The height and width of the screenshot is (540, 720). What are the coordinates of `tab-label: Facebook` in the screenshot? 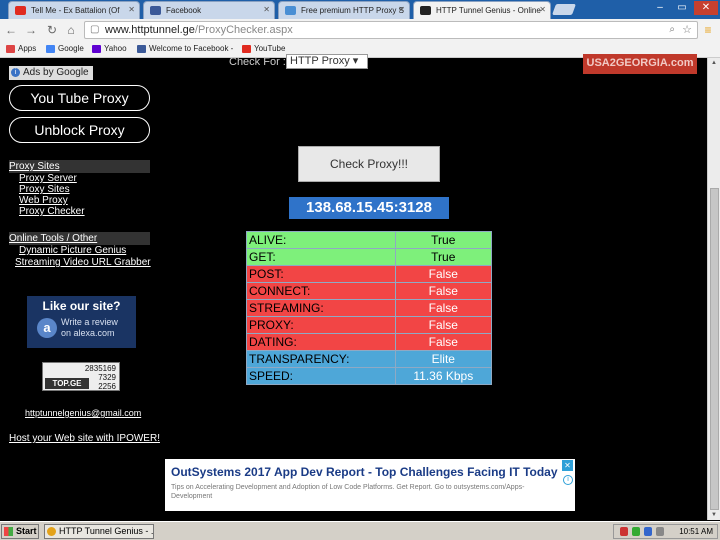 It's located at (184, 10).